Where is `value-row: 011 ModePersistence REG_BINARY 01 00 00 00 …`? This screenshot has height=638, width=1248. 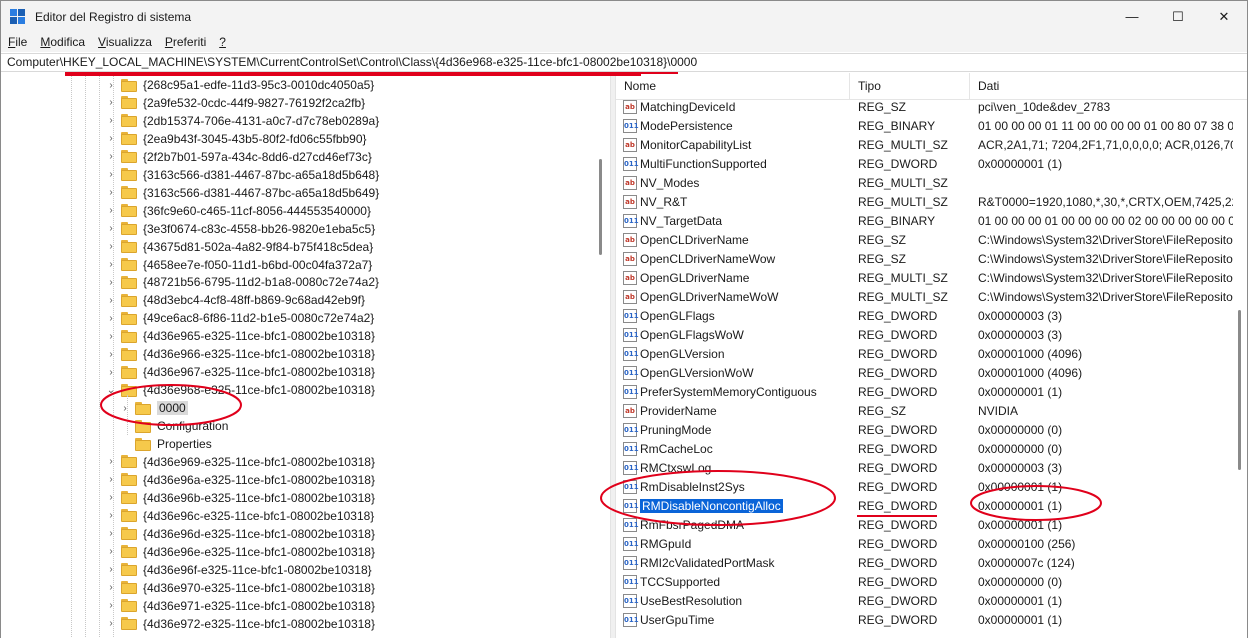 value-row: 011 ModePersistence REG_BINARY 01 00 00 00 … is located at coordinates (924, 126).